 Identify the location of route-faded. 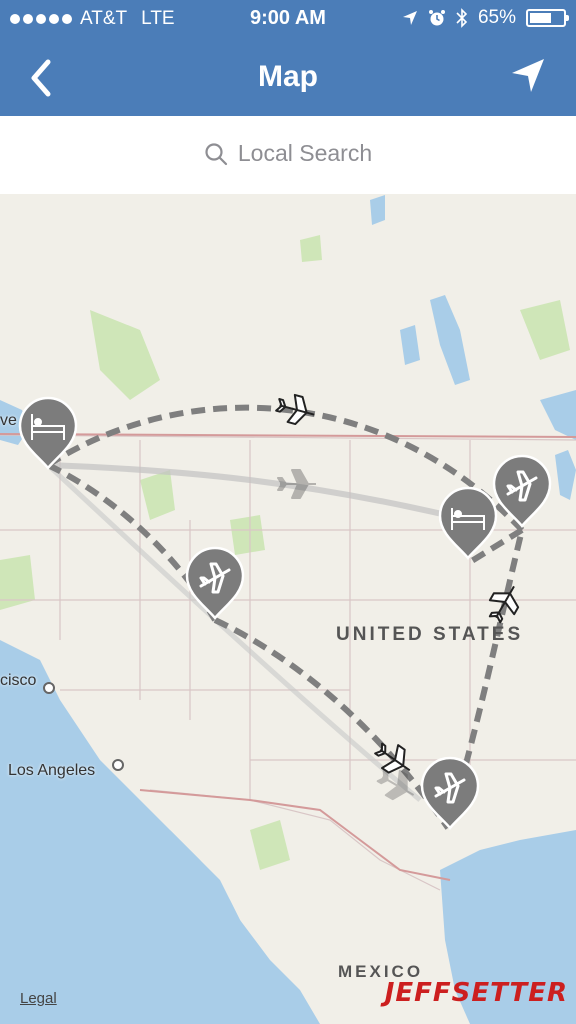
(258, 492).